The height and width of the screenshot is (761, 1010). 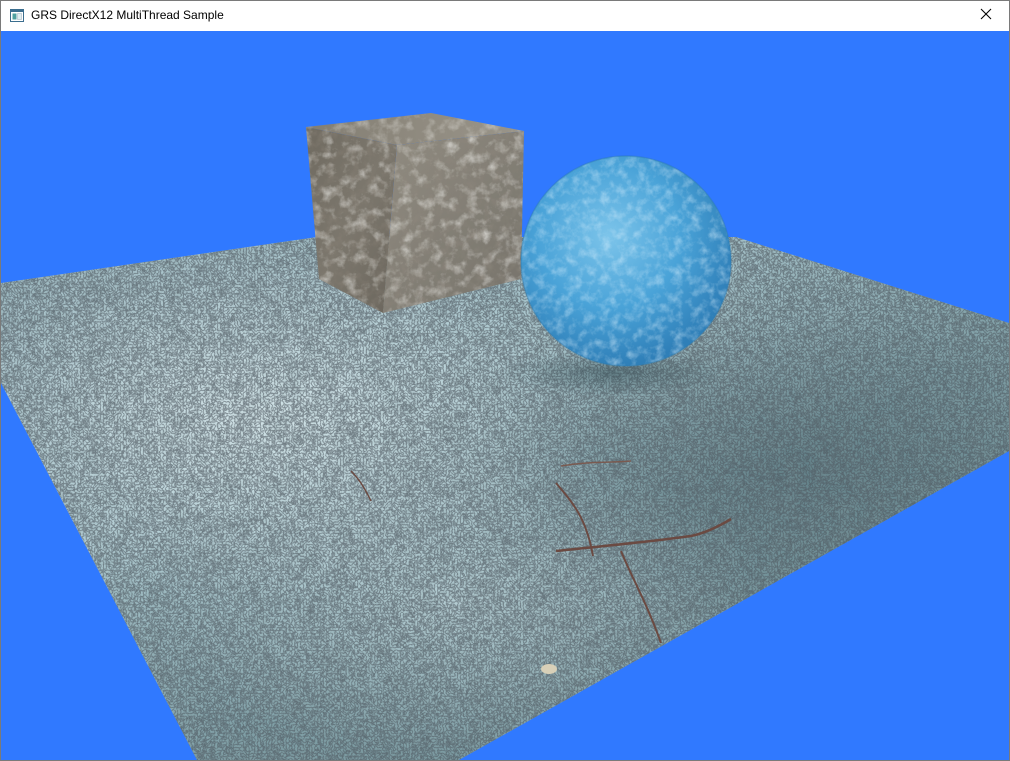 I want to click on close-button, so click(x=986, y=16).